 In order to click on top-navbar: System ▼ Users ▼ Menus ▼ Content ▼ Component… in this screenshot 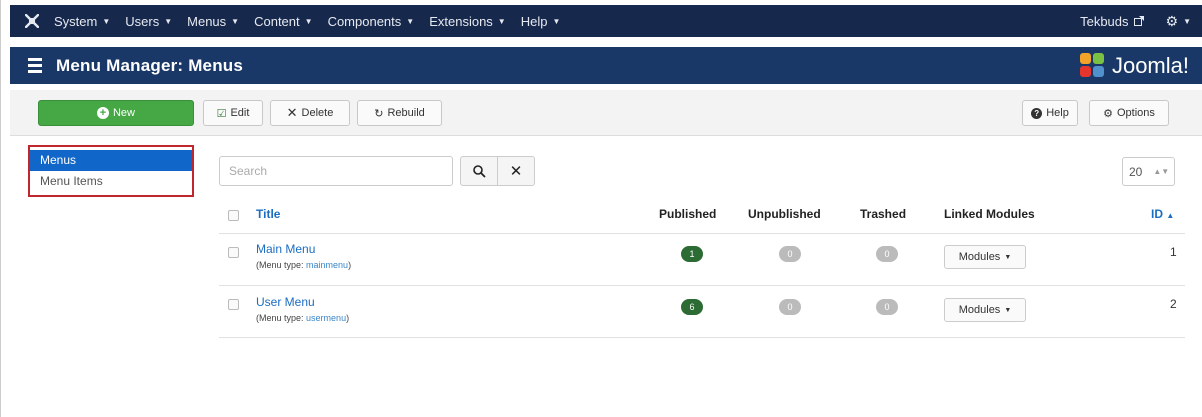, I will do `click(606, 21)`.